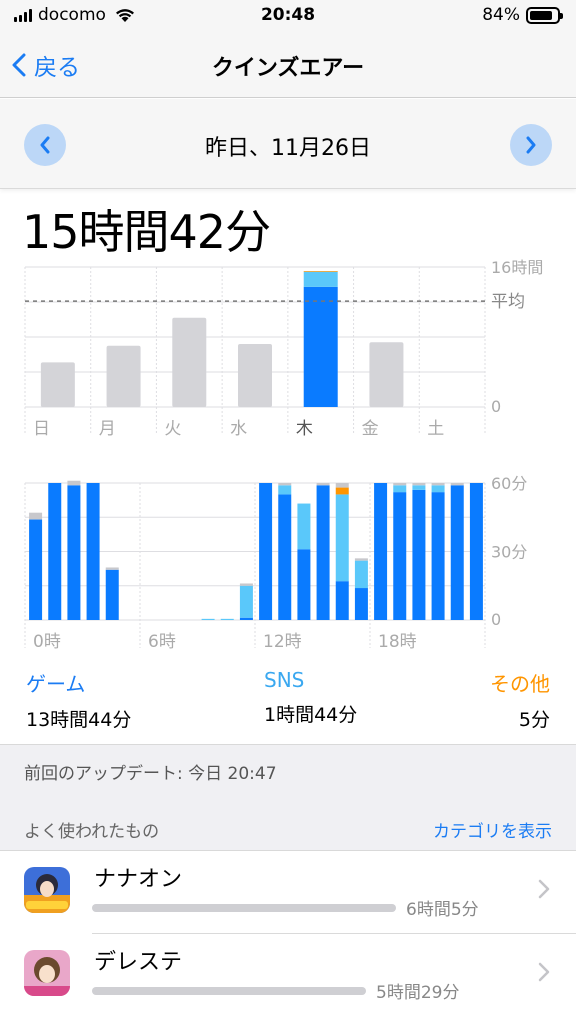  I want to click on show-categories-link: カテゴリを表示, so click(492, 829).